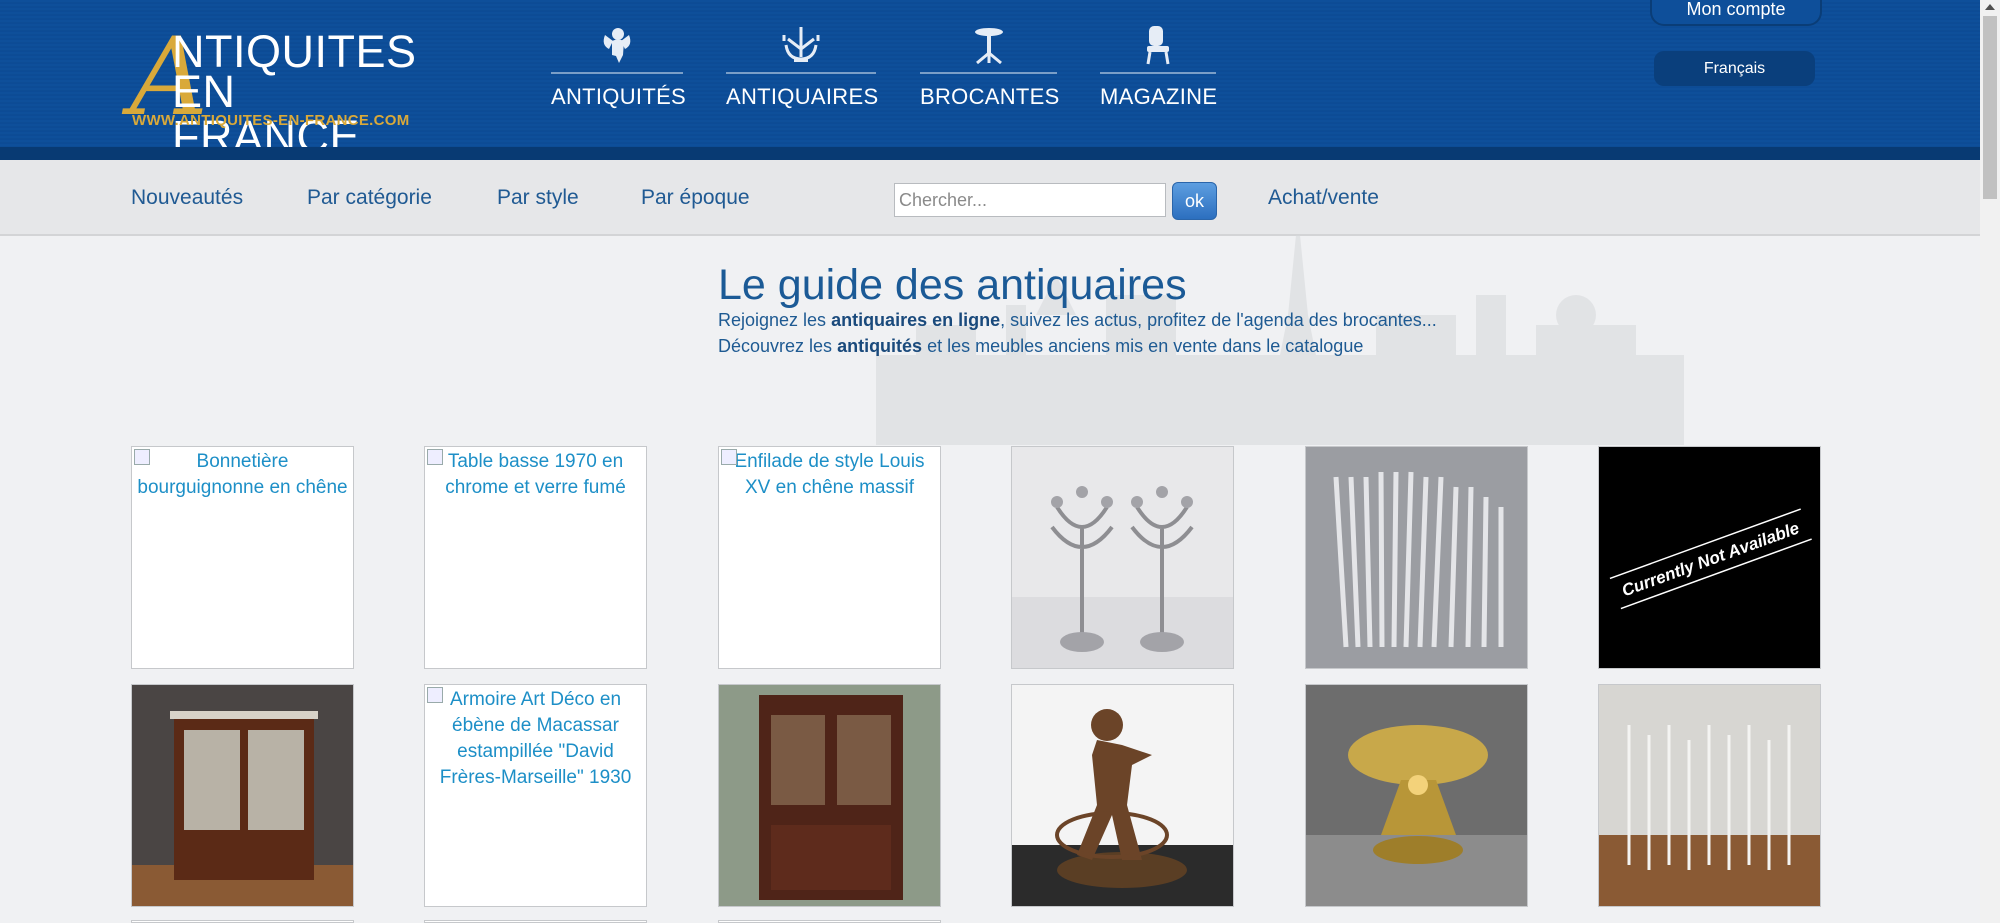  I want to click on image-alt-text: Table basse 1970 en chrome et verre fumé, so click(535, 474).